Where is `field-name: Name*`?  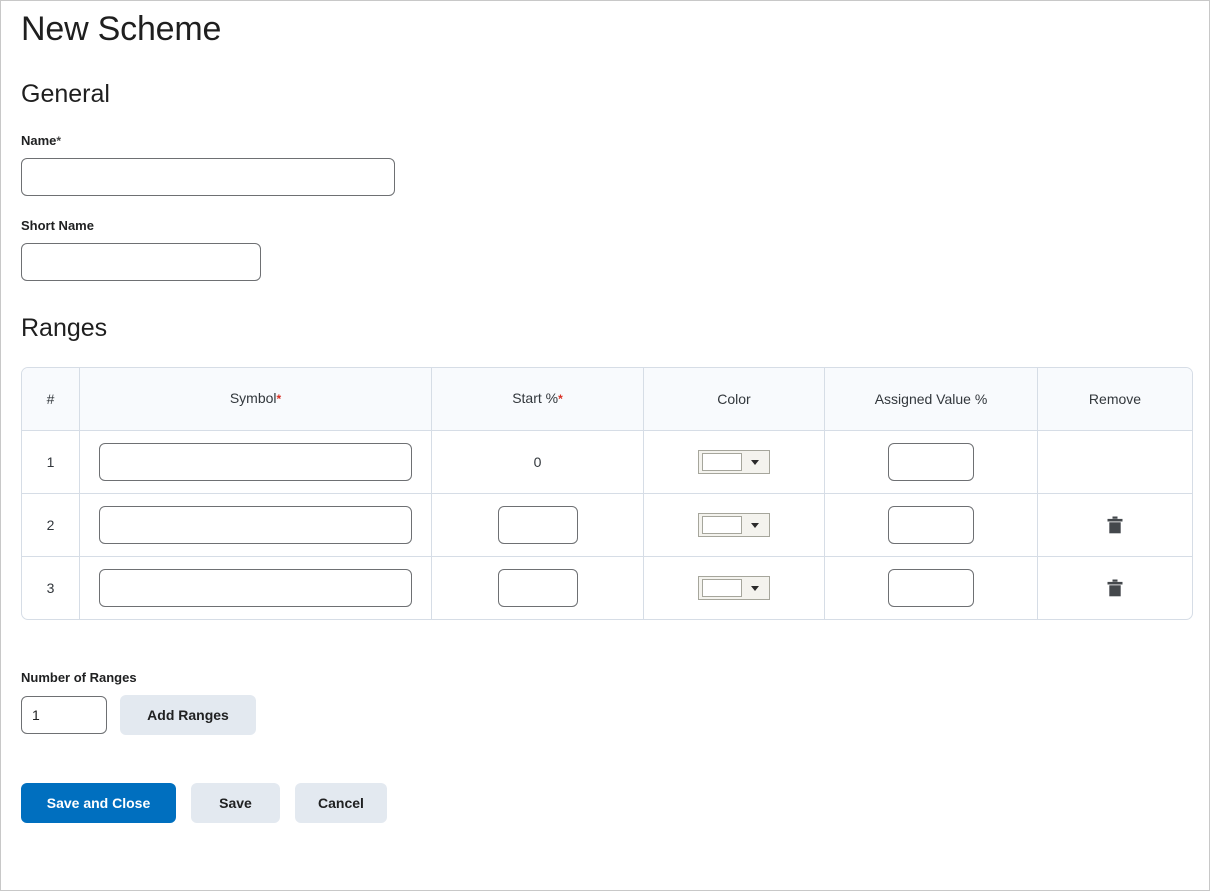 field-name: Name* is located at coordinates (605, 164).